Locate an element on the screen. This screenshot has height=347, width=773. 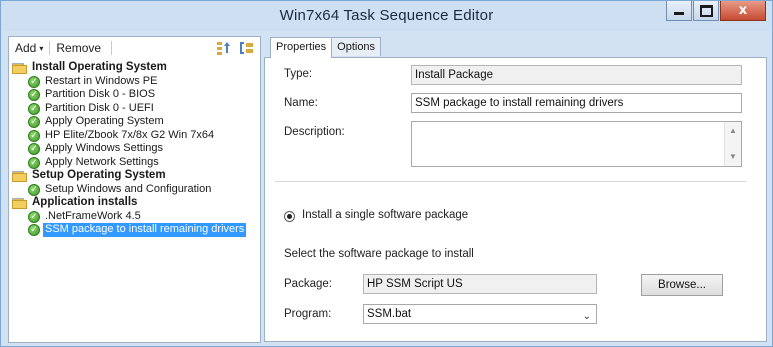
tree-group-setup-operating-system: Setup Operating System is located at coordinates (135, 176).